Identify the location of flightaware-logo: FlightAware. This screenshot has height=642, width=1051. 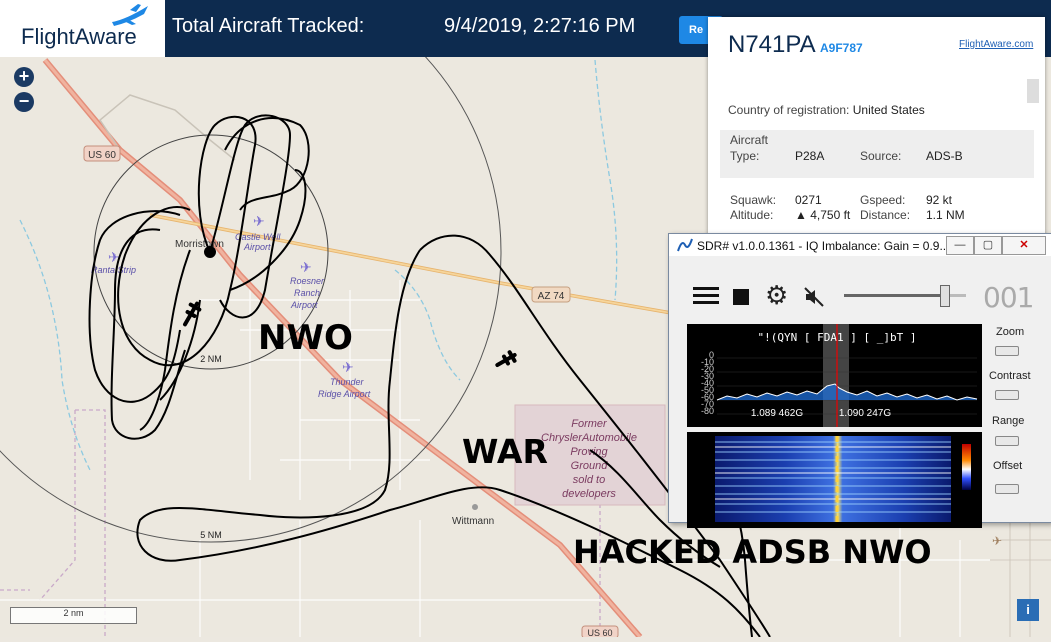
(82, 28).